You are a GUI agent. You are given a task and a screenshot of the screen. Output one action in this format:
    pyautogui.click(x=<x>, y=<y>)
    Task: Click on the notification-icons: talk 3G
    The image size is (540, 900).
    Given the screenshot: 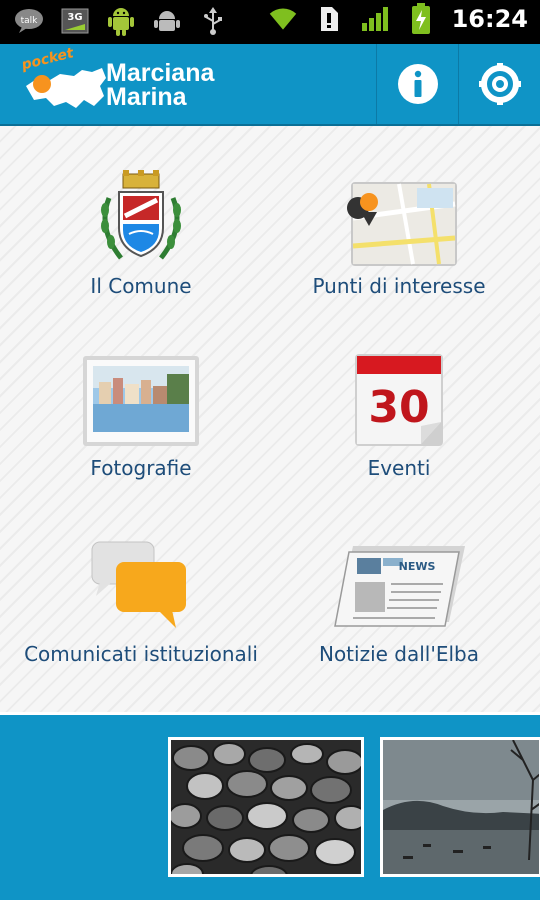 What is the action you would take?
    pyautogui.click(x=121, y=21)
    